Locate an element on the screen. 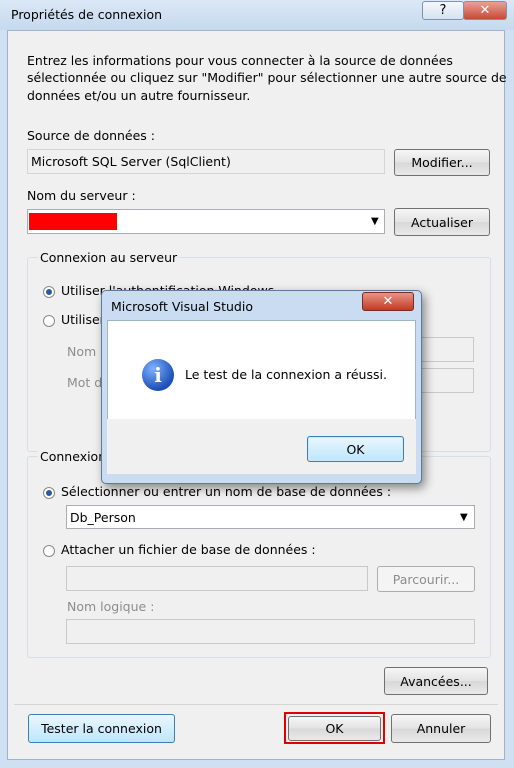 The width and height of the screenshot is (514, 768). help-icon: ? is located at coordinates (443, 10).